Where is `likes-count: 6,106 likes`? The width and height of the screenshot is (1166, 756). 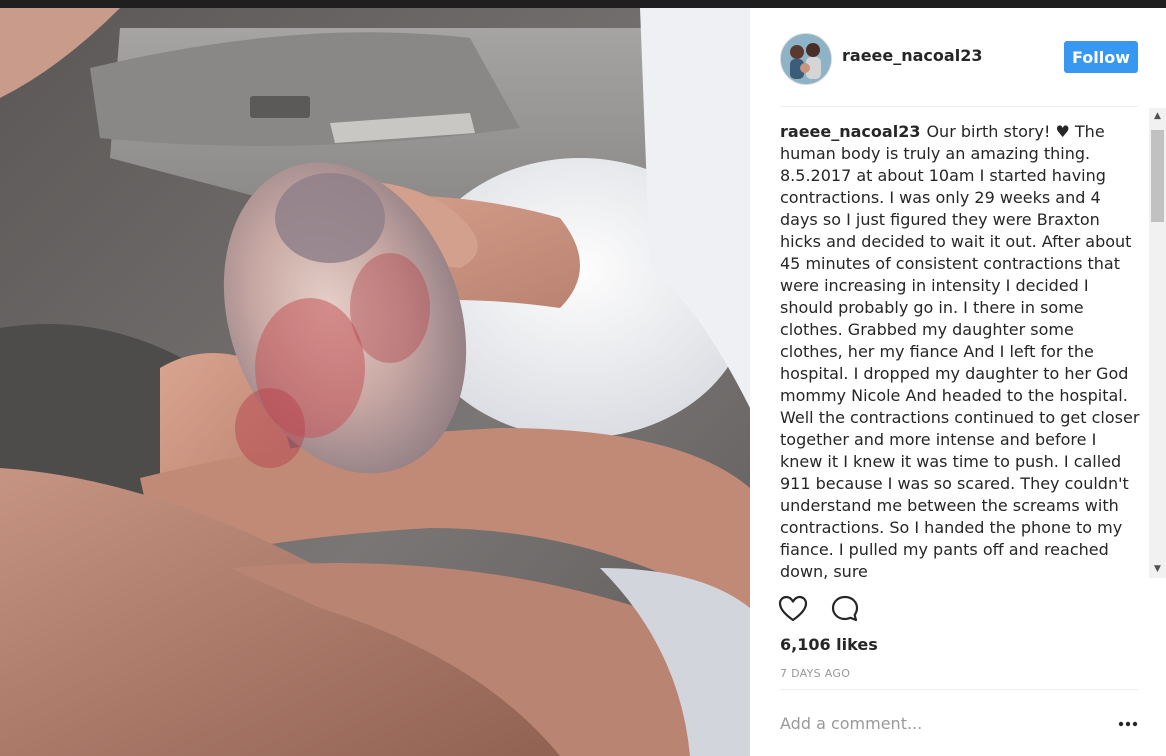
likes-count: 6,106 likes is located at coordinates (829, 644).